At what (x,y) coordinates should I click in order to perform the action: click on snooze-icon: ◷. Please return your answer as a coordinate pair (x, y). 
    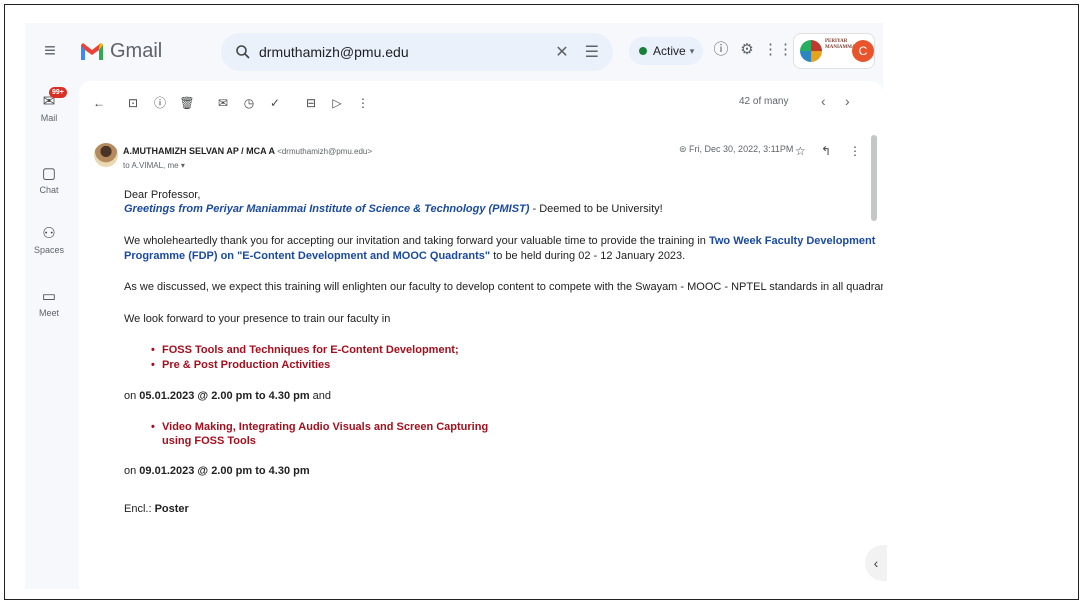
    Looking at the image, I should click on (249, 103).